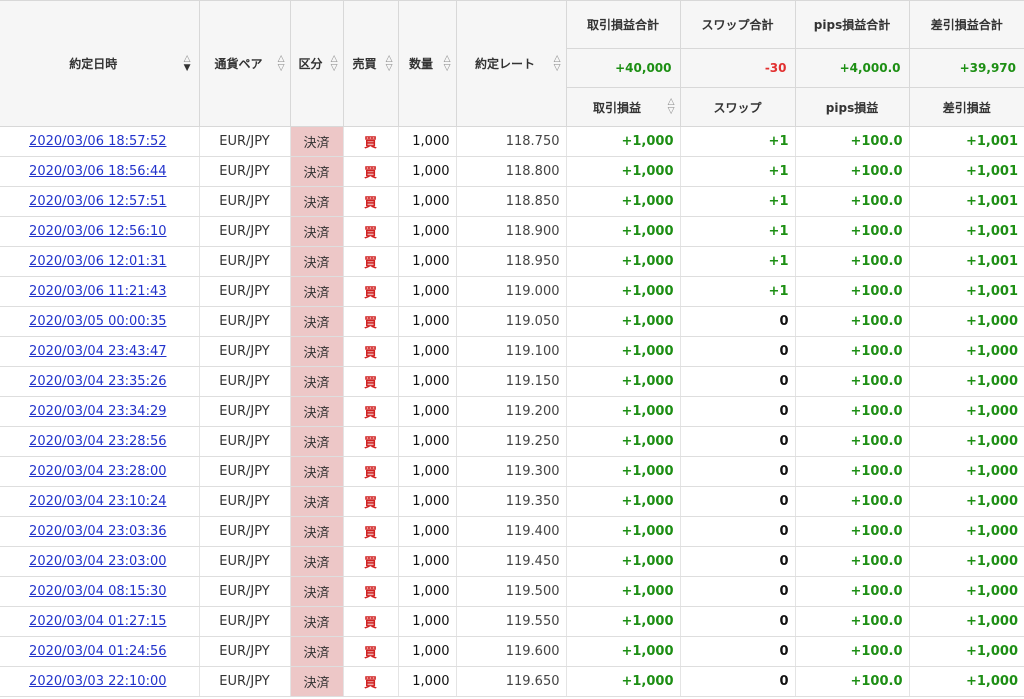 This screenshot has height=699, width=1024. I want to click on rate-cell: 118.850, so click(511, 201).